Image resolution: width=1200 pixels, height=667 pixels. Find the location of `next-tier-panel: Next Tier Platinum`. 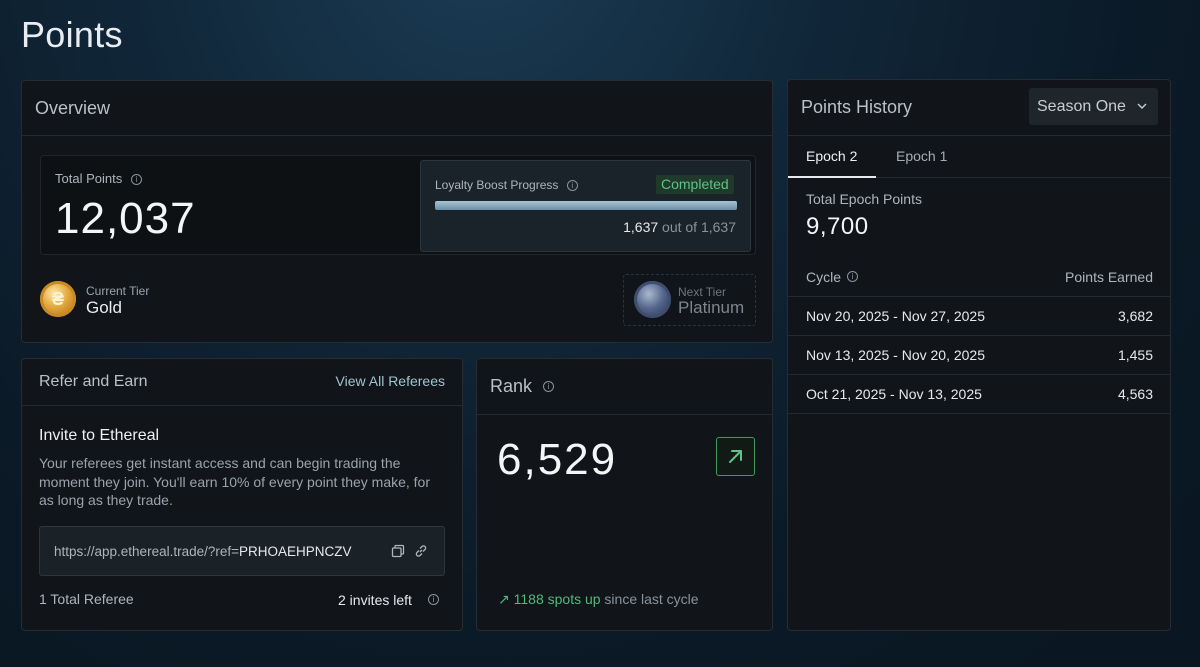

next-tier-panel: Next Tier Platinum is located at coordinates (689, 300).